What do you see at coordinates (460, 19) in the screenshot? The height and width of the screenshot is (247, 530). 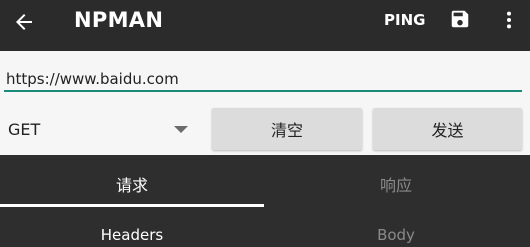 I see `save-icon` at bounding box center [460, 19].